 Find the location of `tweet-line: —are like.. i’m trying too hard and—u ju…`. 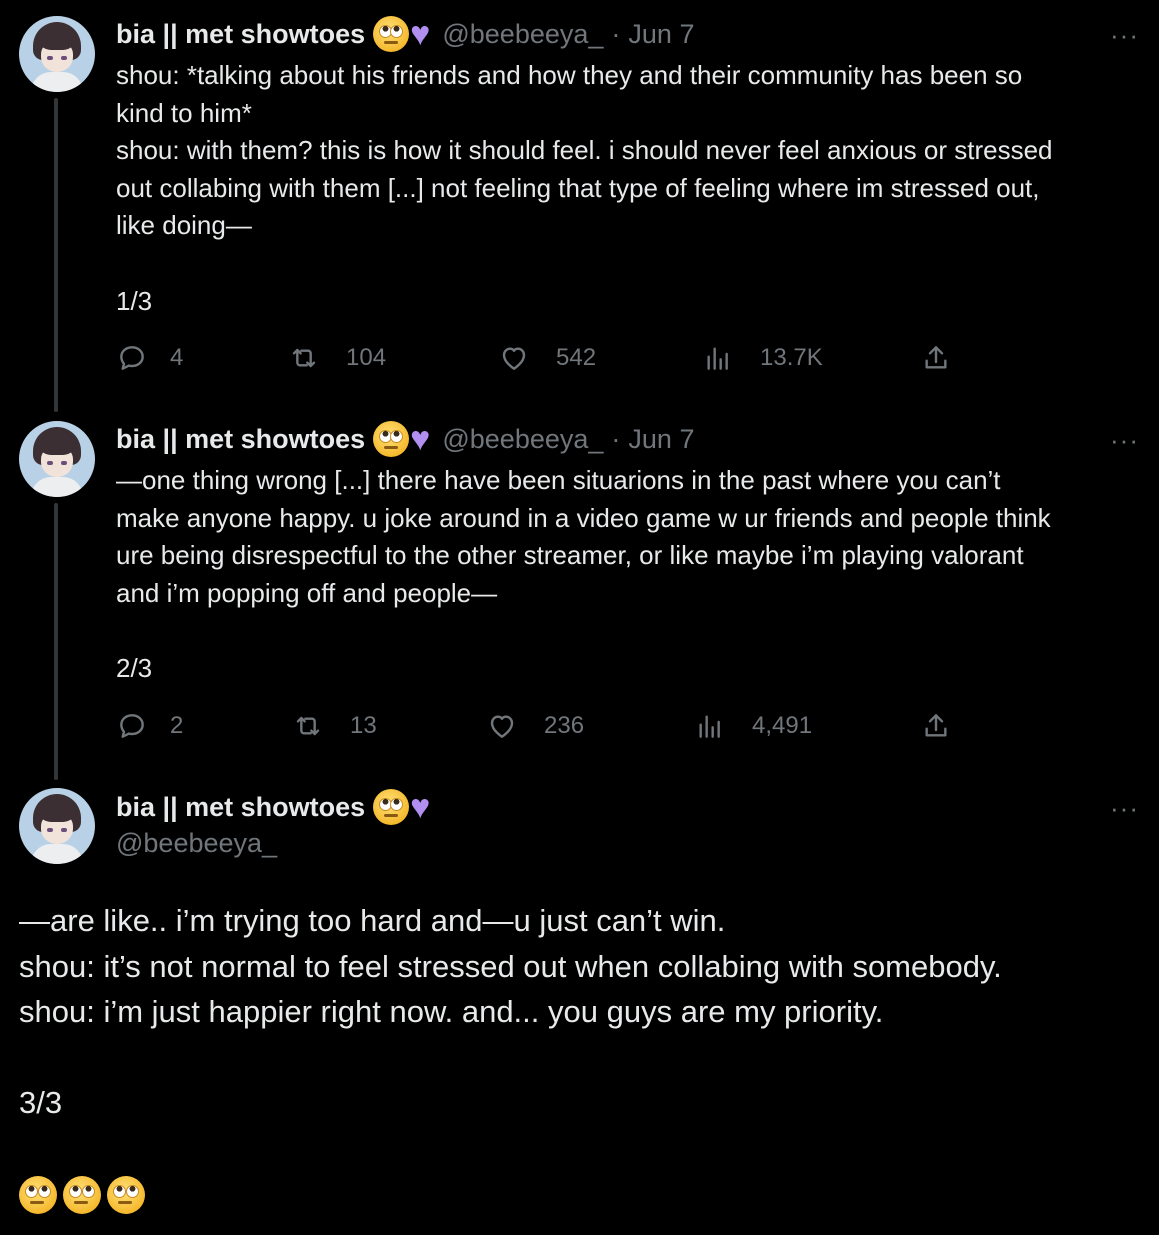

tweet-line: —are like.. i’m trying too hard and—u ju… is located at coordinates (372, 920).